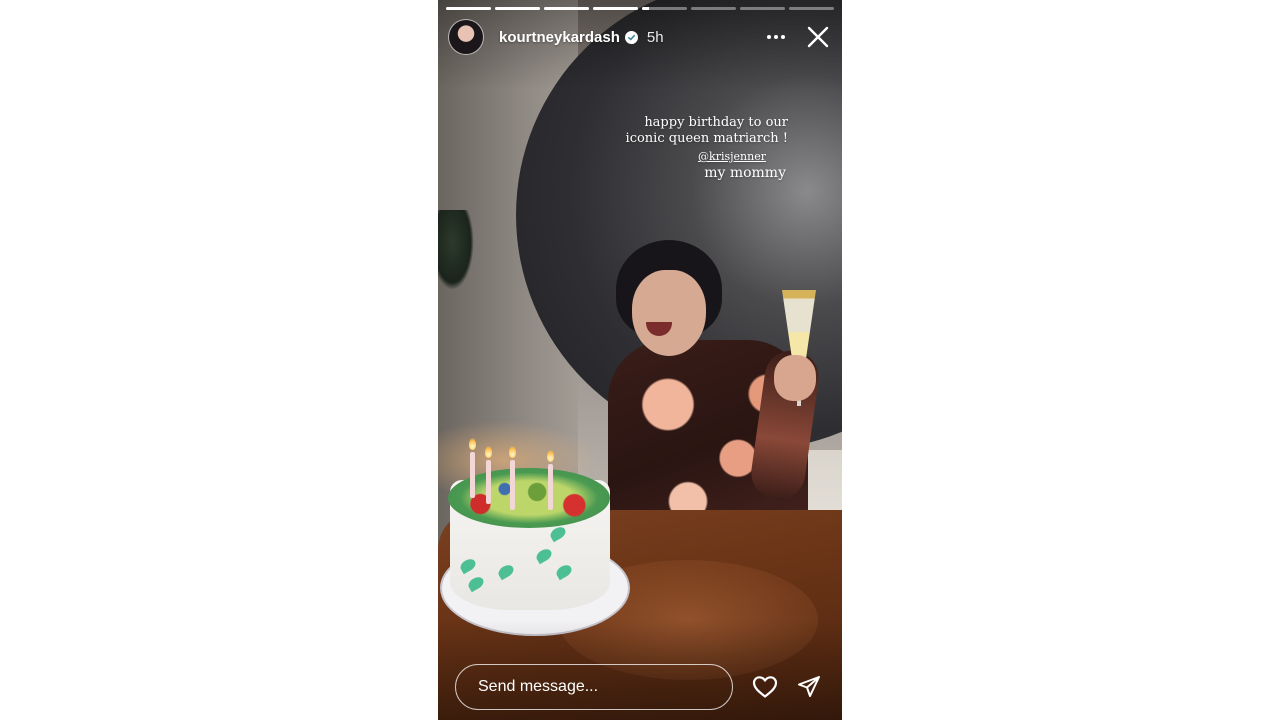 The width and height of the screenshot is (1280, 720). What do you see at coordinates (559, 37) in the screenshot?
I see `username: kourtneykardash` at bounding box center [559, 37].